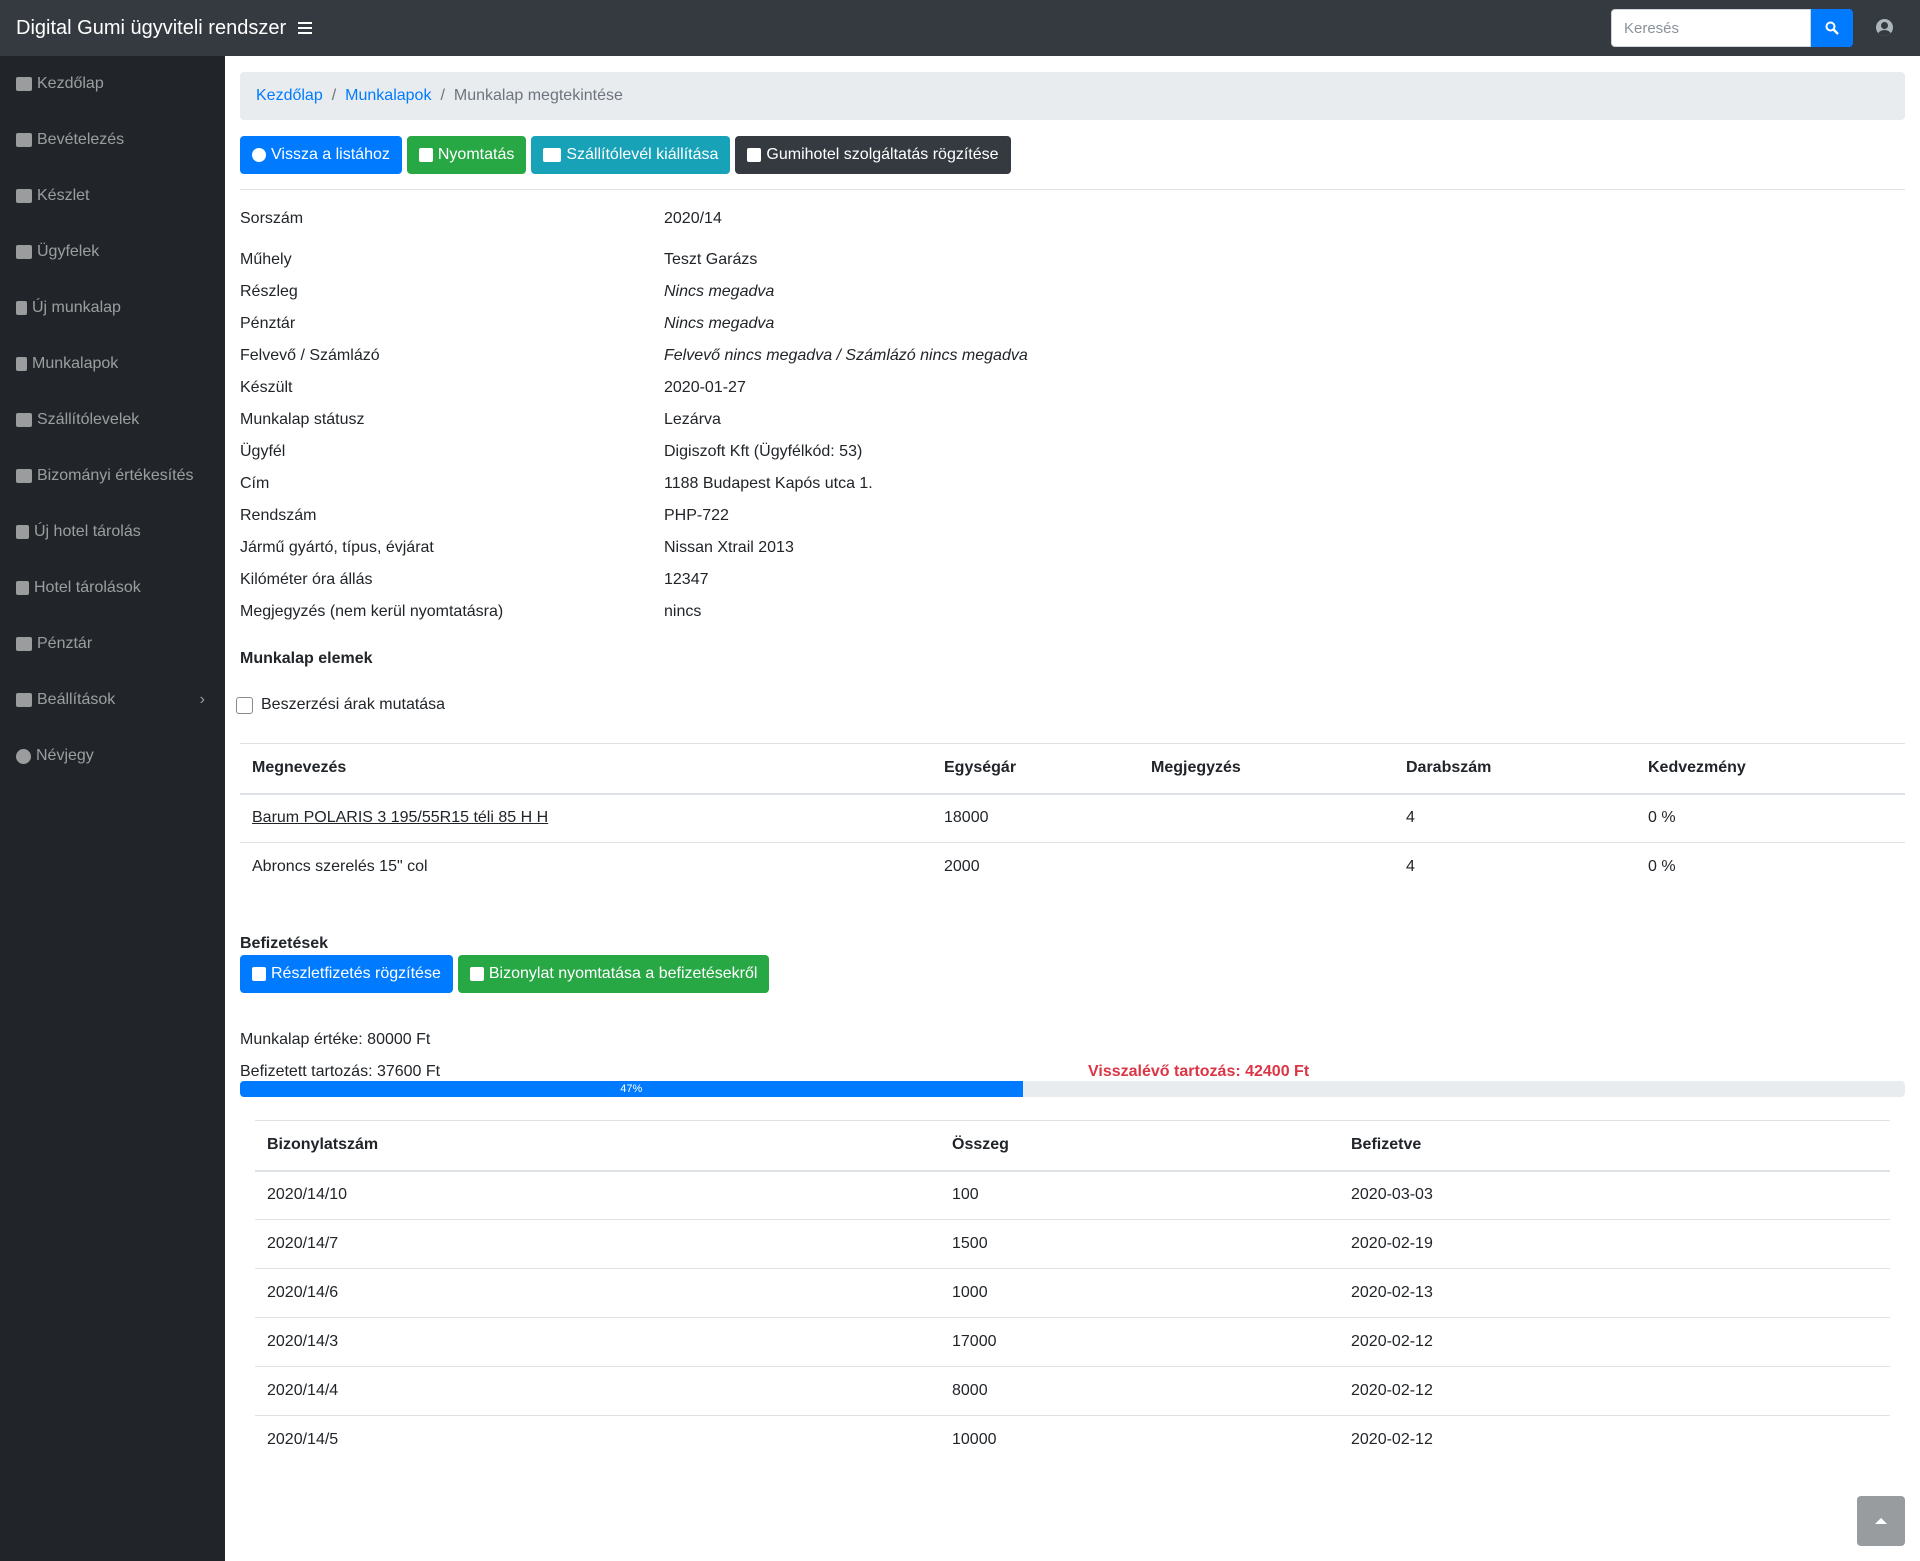 Image resolution: width=1920 pixels, height=1561 pixels. What do you see at coordinates (330, 154) in the screenshot?
I see `back-to-list-label: Vissza a listához` at bounding box center [330, 154].